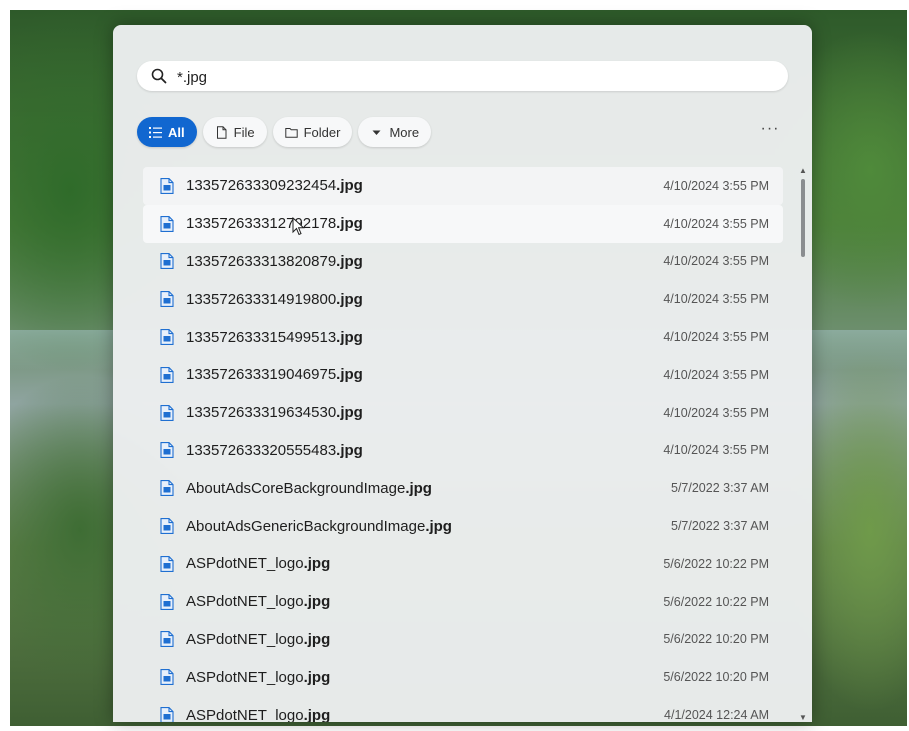  I want to click on filter-folder-button: Folder, so click(312, 132).